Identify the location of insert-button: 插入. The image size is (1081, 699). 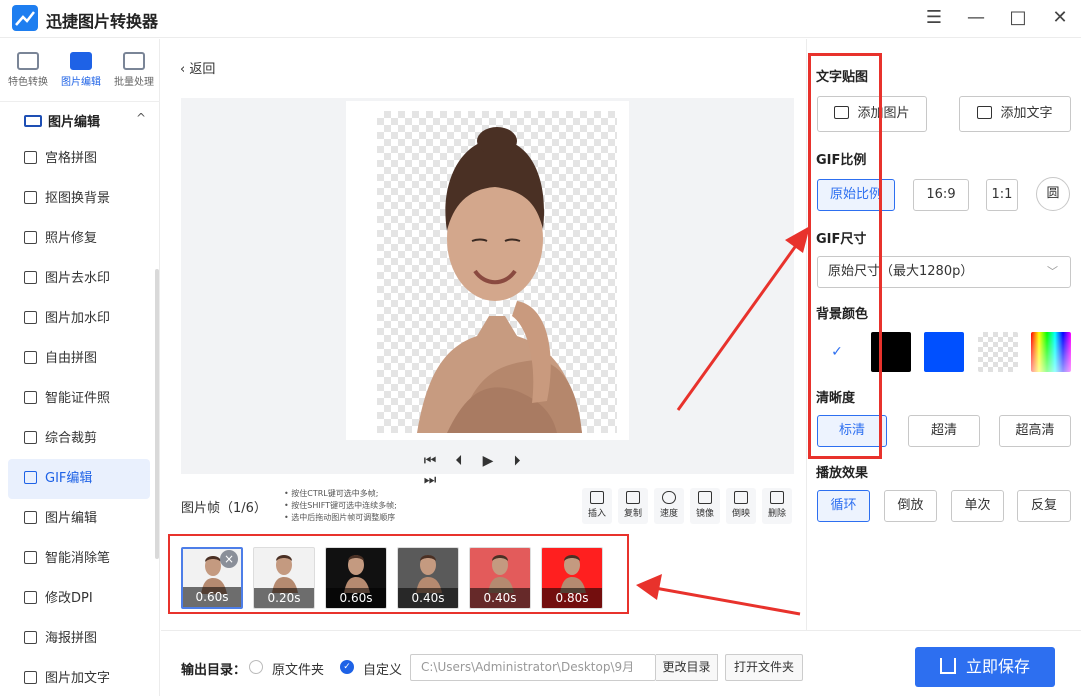
(597, 506).